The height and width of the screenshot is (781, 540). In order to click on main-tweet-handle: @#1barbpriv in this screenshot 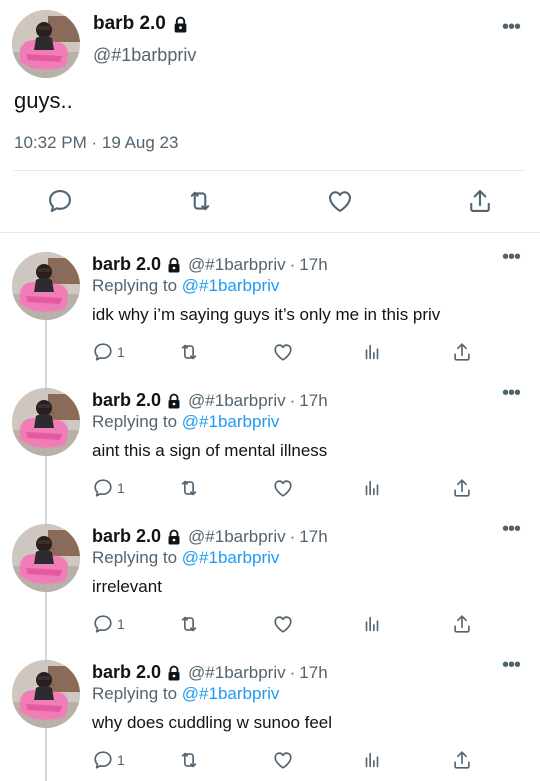, I will do `click(144, 55)`.